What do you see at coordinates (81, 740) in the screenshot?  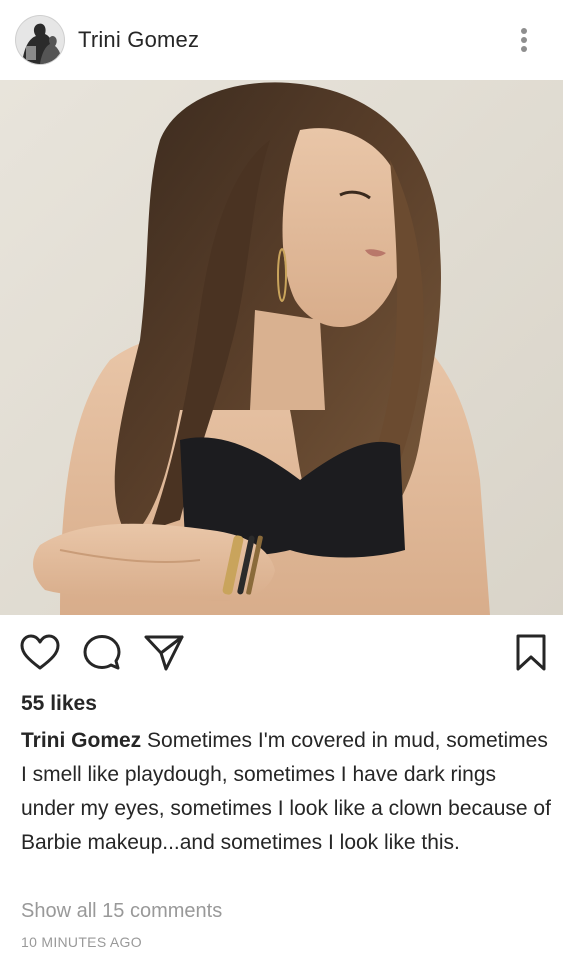 I see `caption-username: Trini Gomez` at bounding box center [81, 740].